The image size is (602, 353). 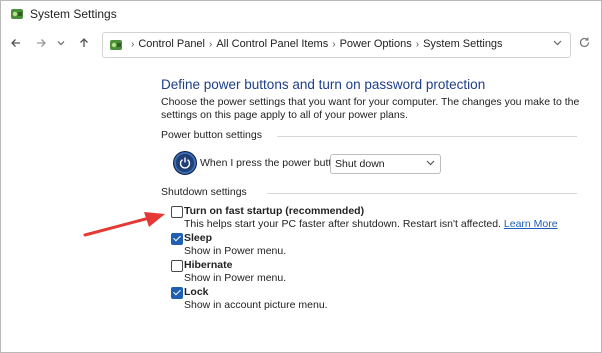 What do you see at coordinates (177, 212) in the screenshot?
I see `fast-startup-checkbox` at bounding box center [177, 212].